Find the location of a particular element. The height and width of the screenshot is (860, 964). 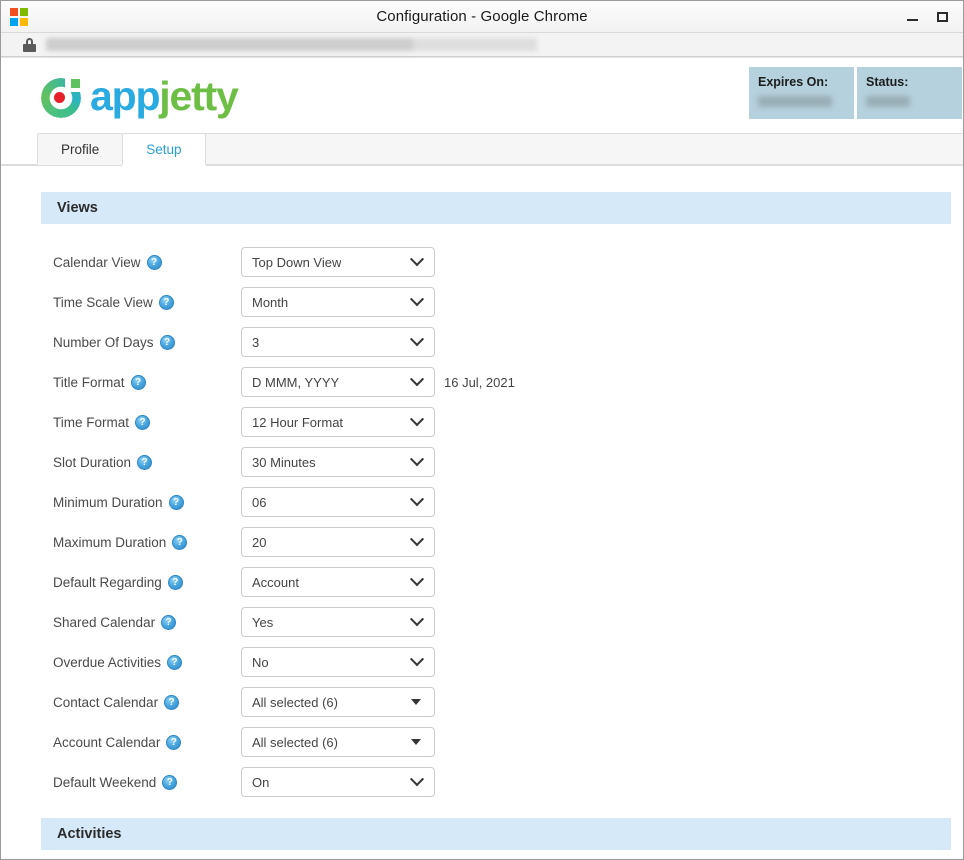

window-controls is located at coordinates (930, 16).